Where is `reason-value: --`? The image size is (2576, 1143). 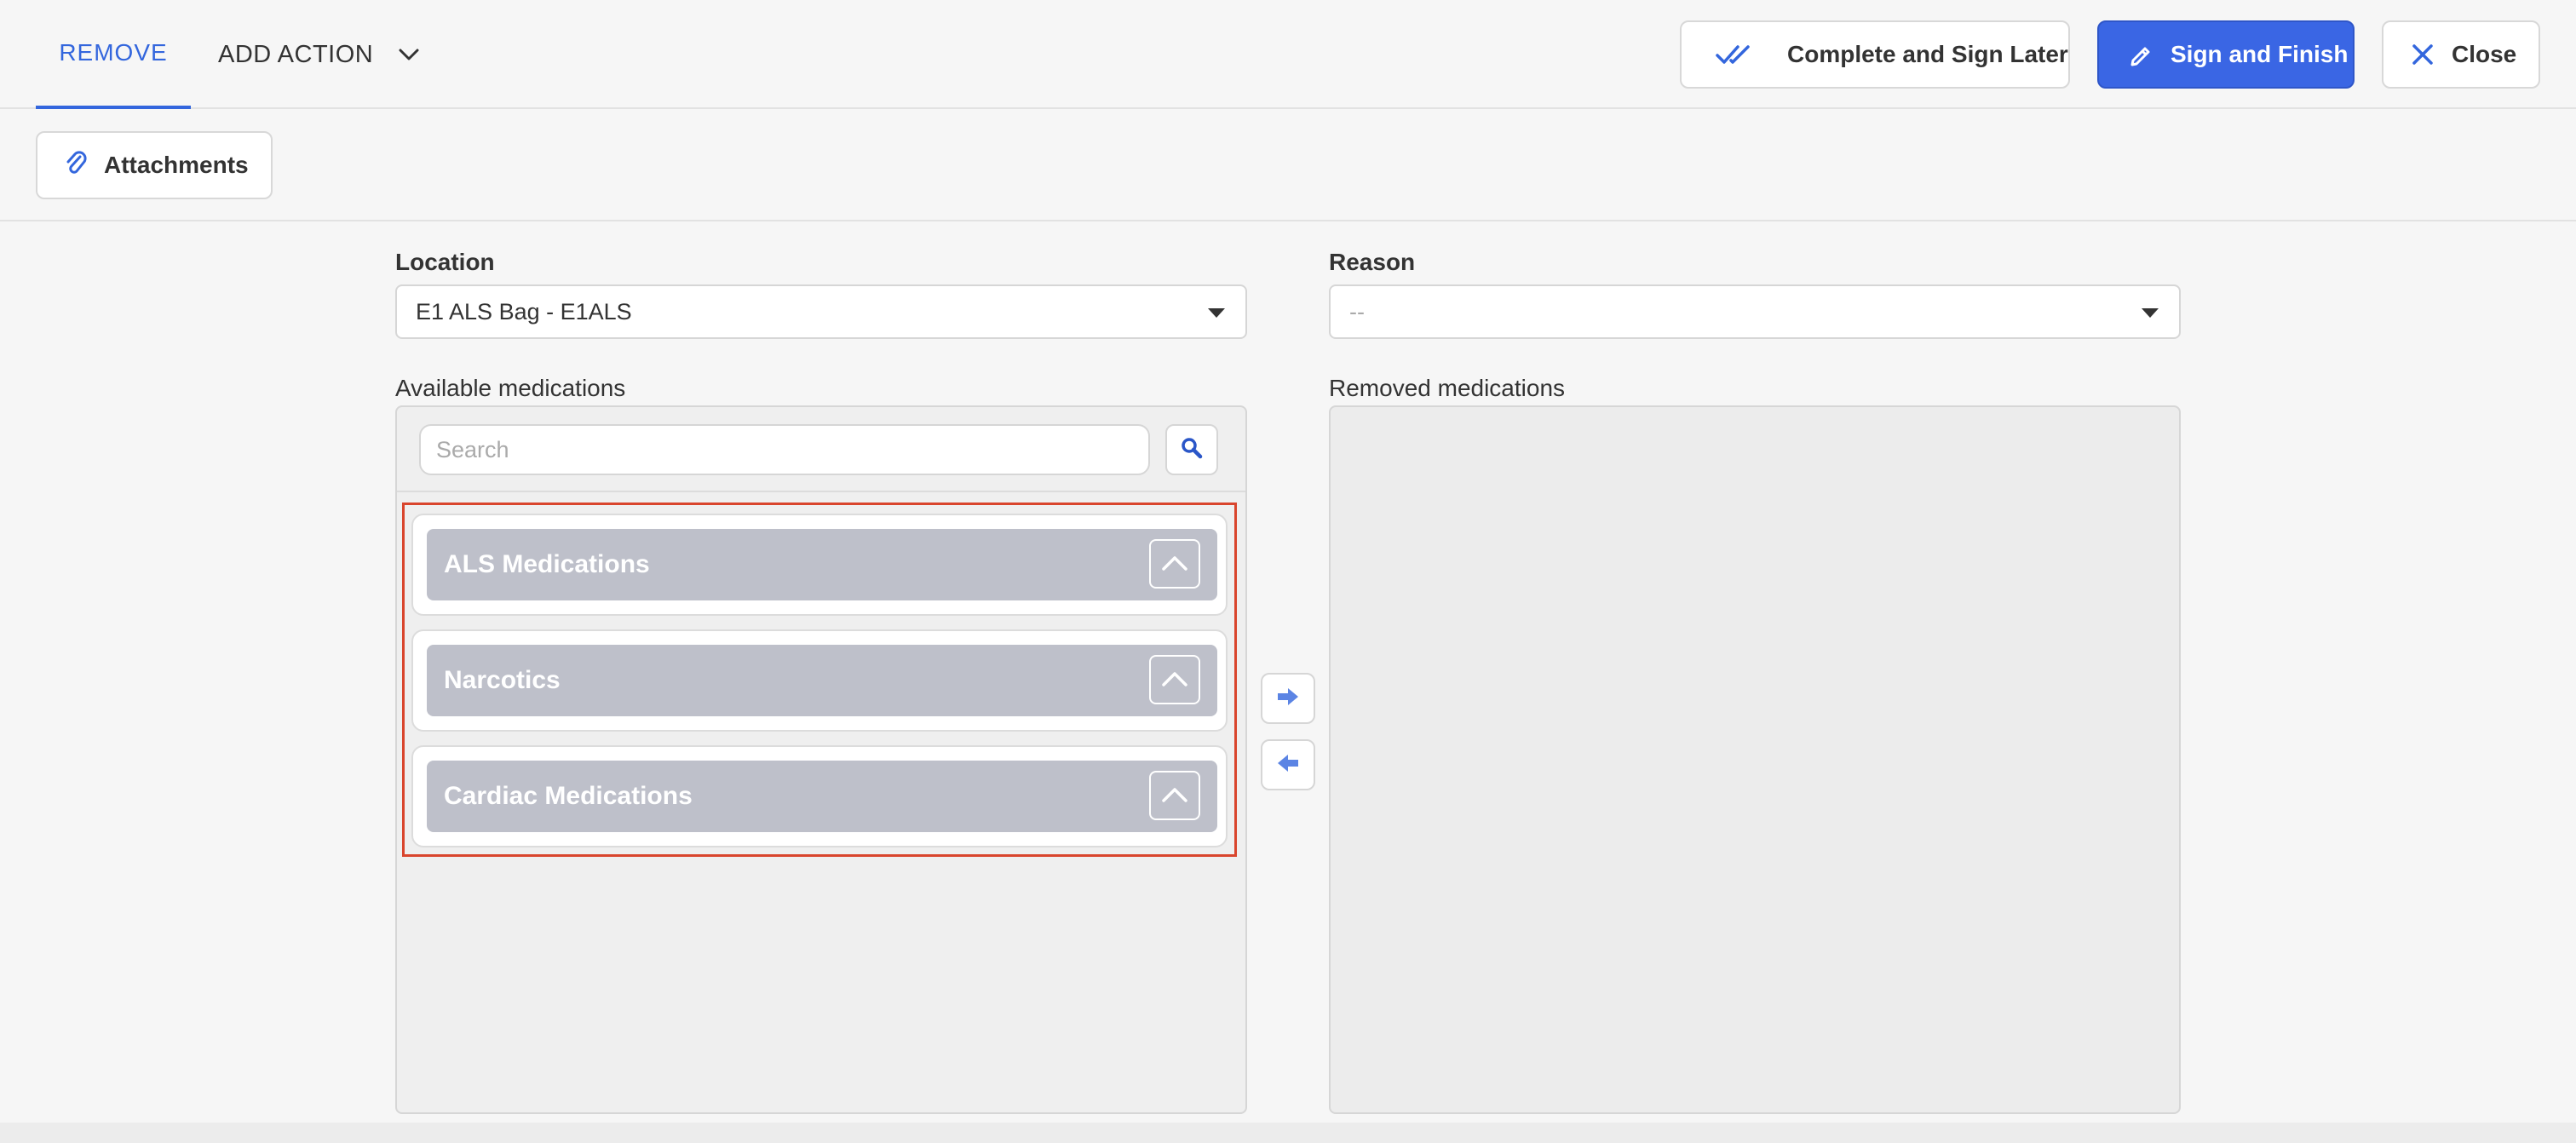
reason-value: -- is located at coordinates (1357, 311).